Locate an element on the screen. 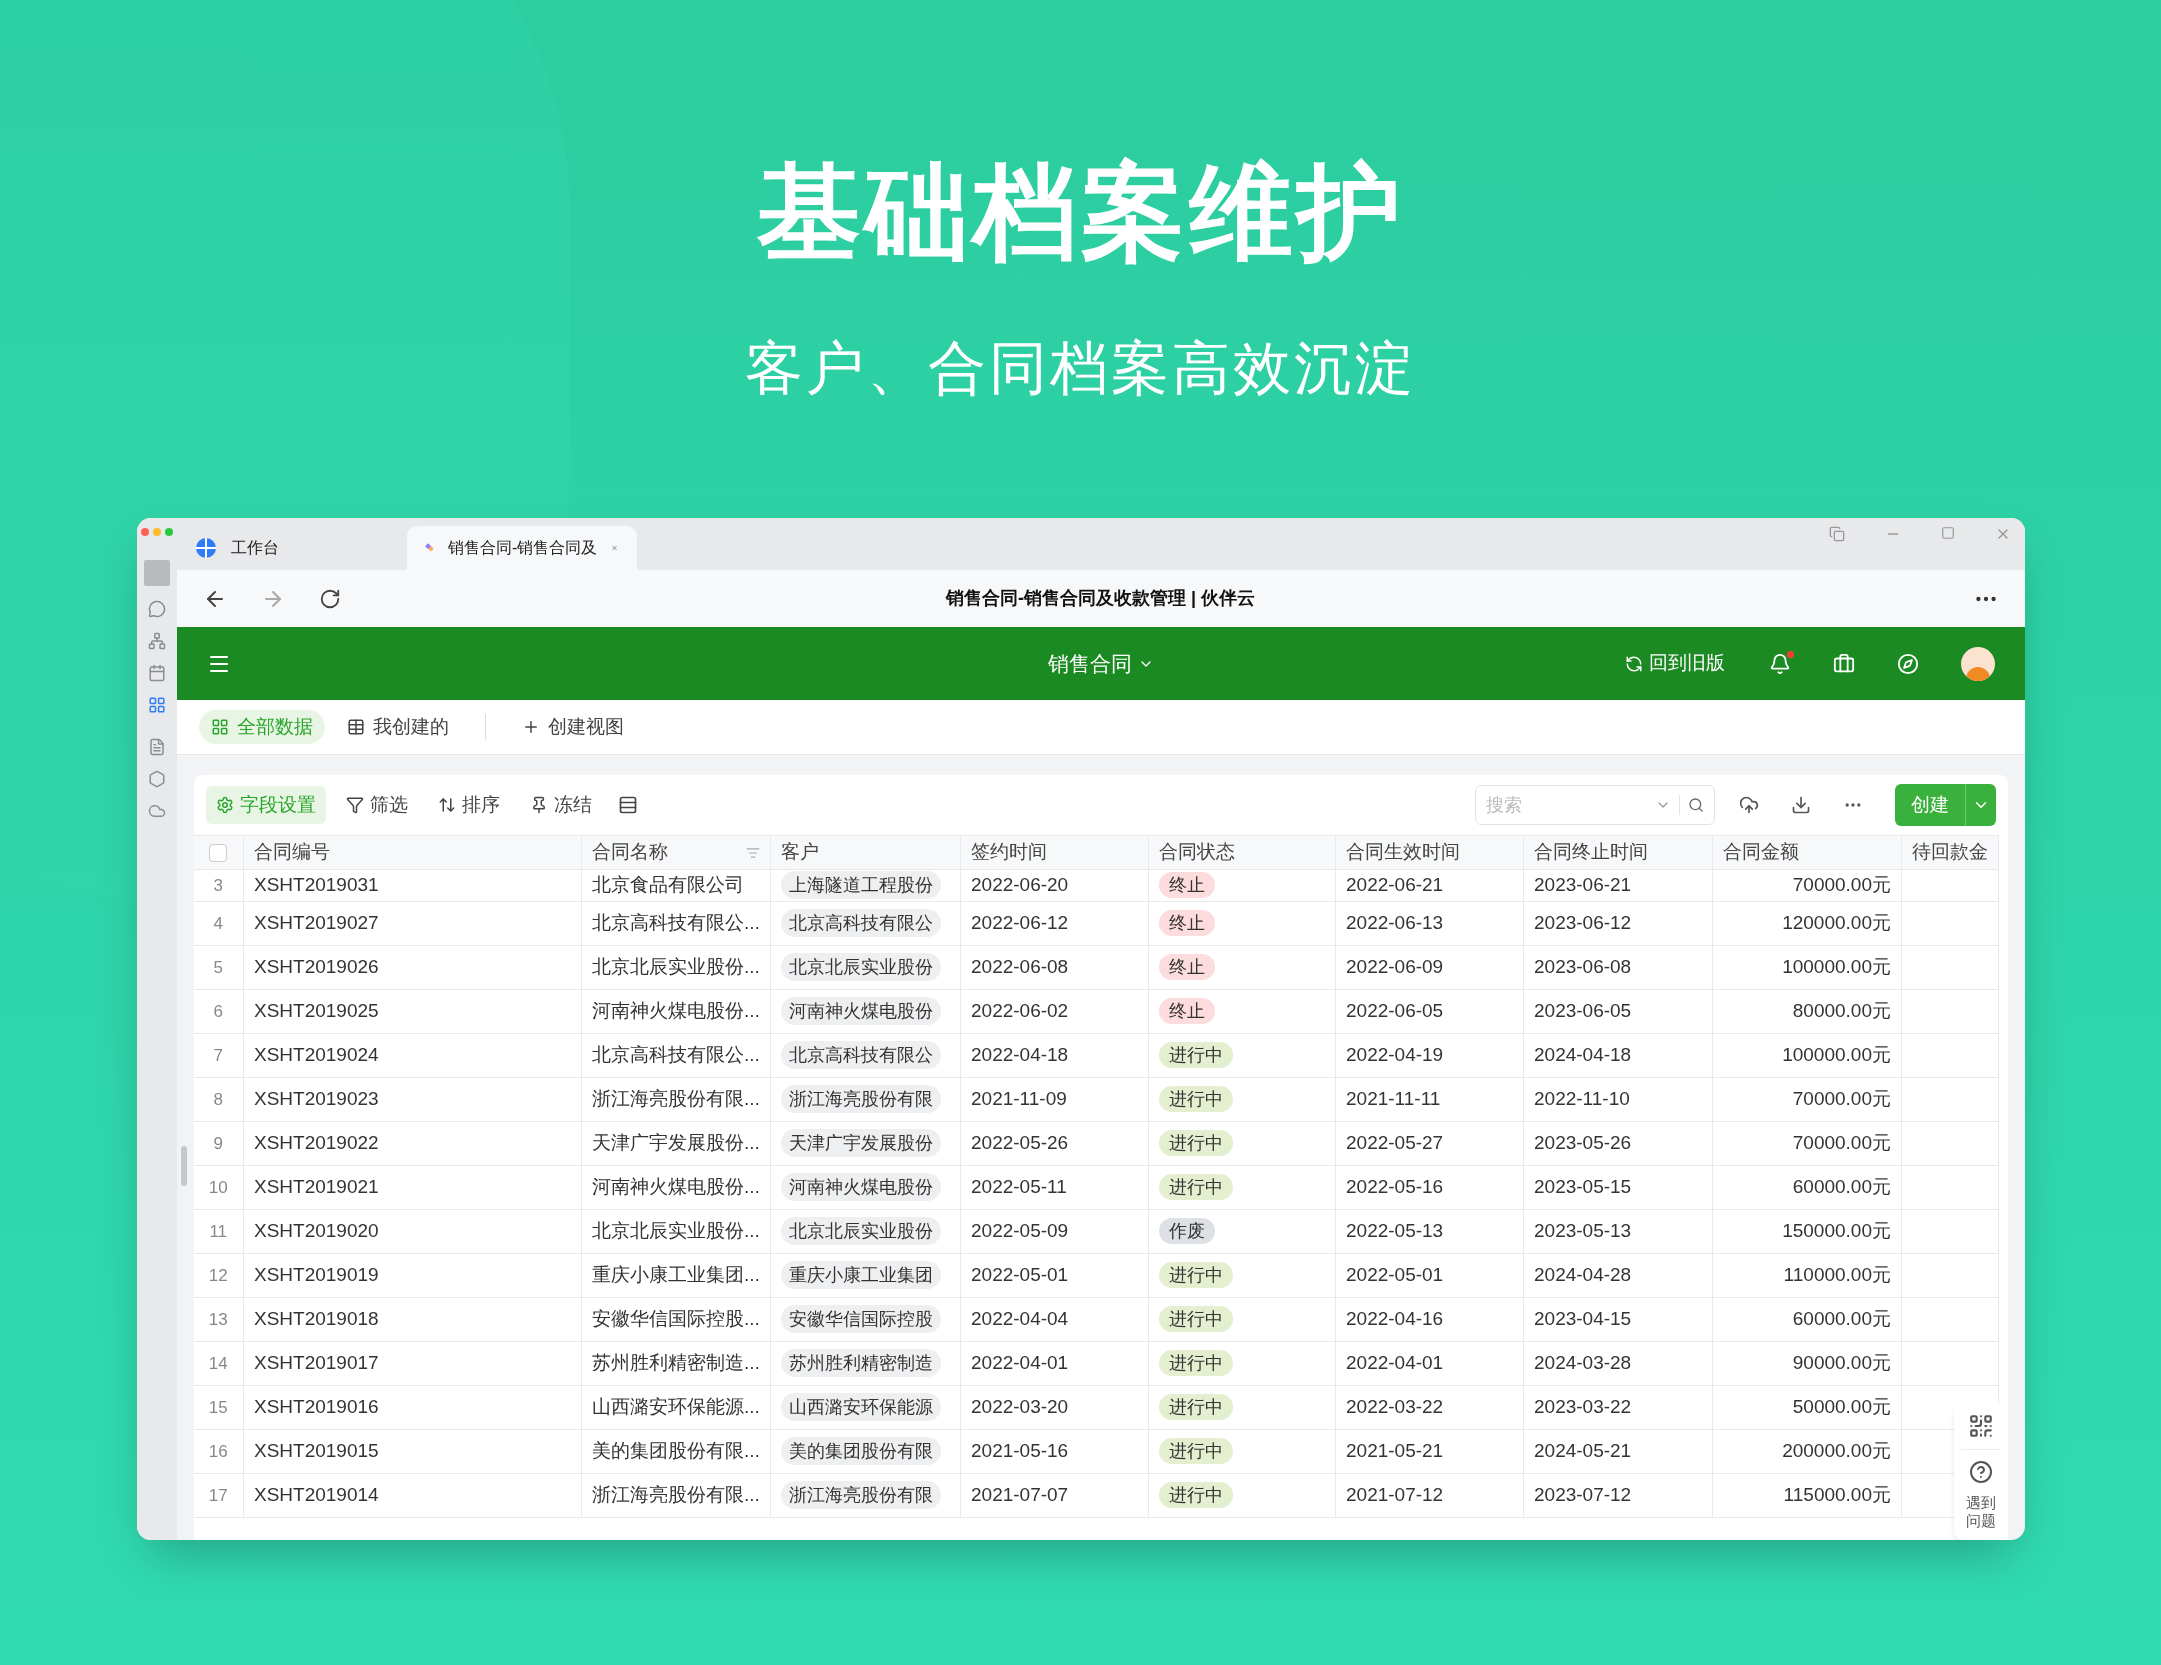 The height and width of the screenshot is (1665, 2161). download-icon is located at coordinates (1800, 805).